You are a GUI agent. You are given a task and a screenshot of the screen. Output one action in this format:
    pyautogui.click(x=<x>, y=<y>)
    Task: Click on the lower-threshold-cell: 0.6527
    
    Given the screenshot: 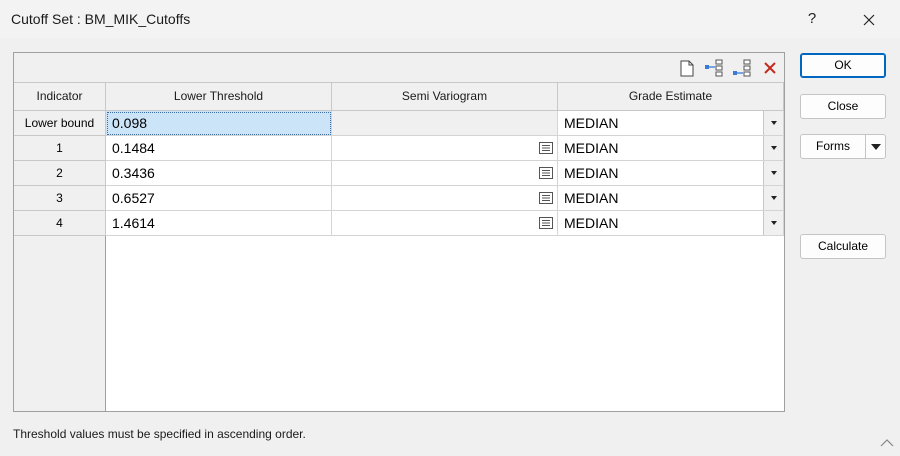 What is the action you would take?
    pyautogui.click(x=219, y=198)
    